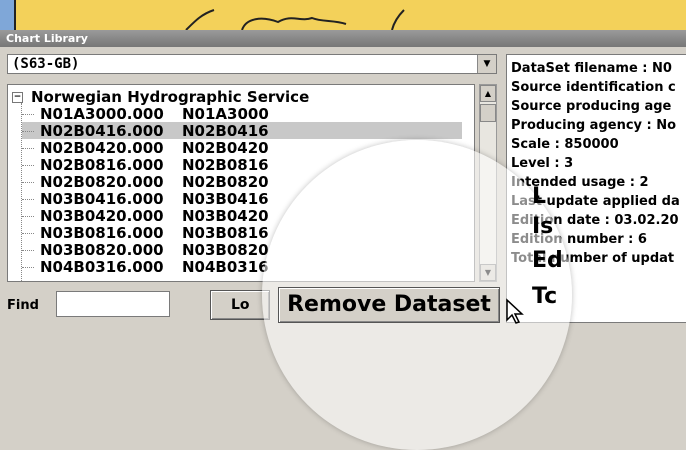 The image size is (686, 450). I want to click on info-line: Scale : 850000, so click(565, 144).